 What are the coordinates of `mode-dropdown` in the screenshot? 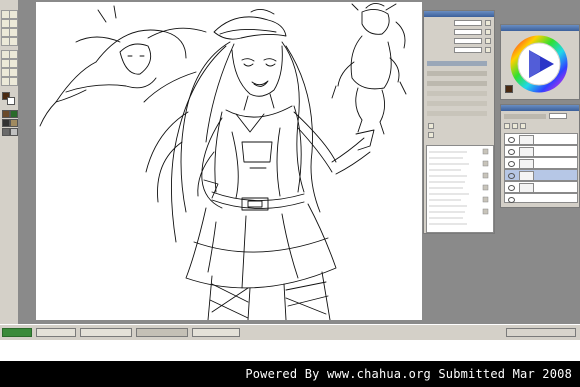 It's located at (457, 73).